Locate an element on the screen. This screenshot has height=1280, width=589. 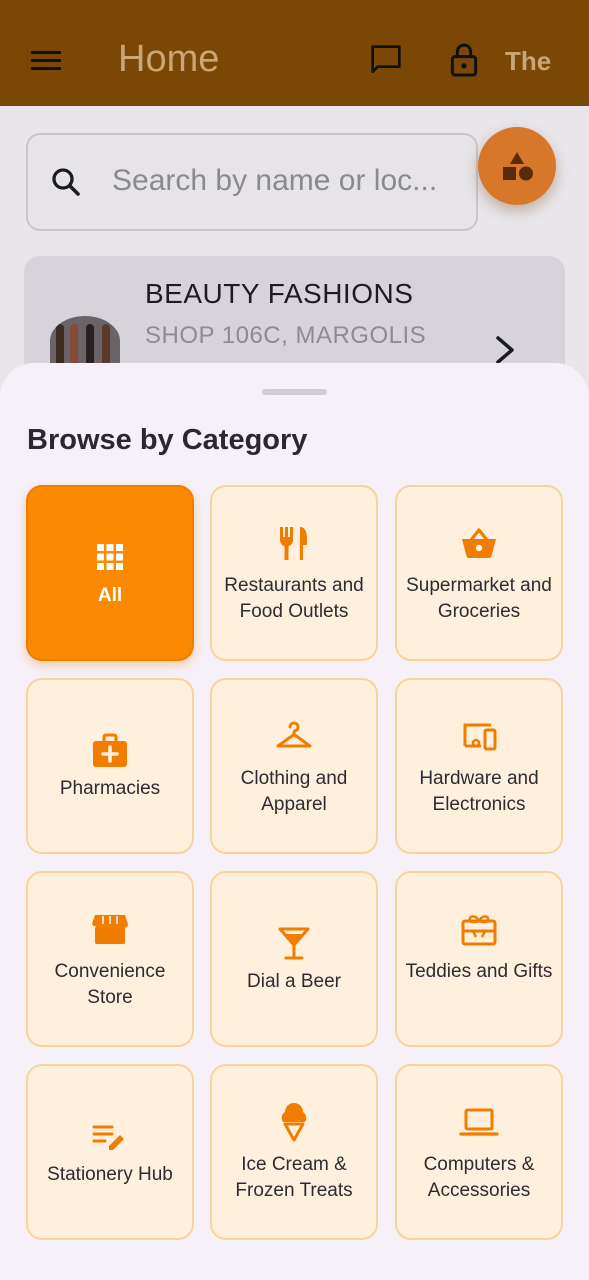
category-tile-dial-a-beer: Dial a Beer is located at coordinates (294, 959).